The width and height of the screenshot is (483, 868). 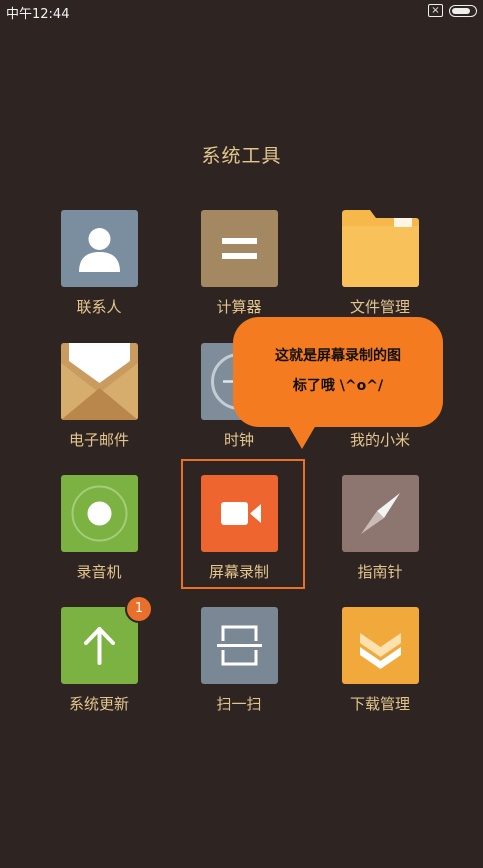 What do you see at coordinates (99, 381) in the screenshot?
I see `email-icon` at bounding box center [99, 381].